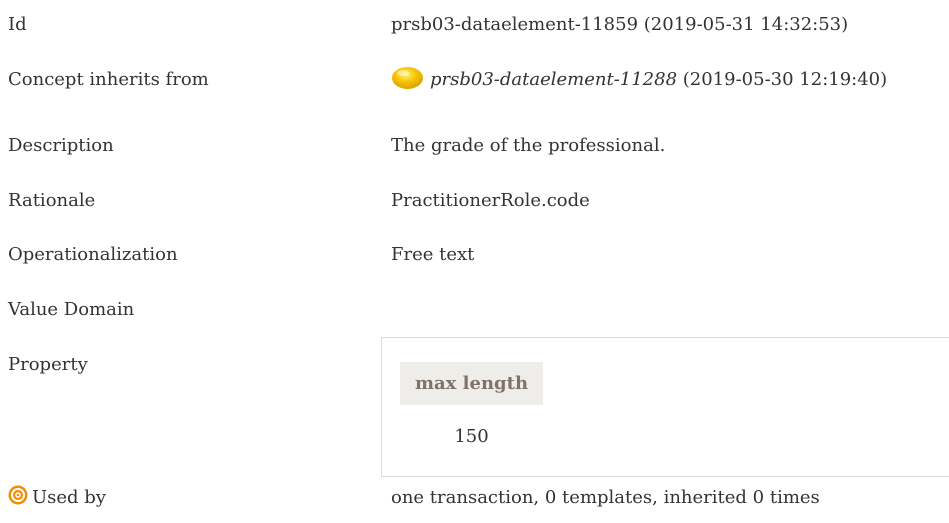 This screenshot has height=523, width=949. I want to click on operationalization-label: Operationalization, so click(93, 254).